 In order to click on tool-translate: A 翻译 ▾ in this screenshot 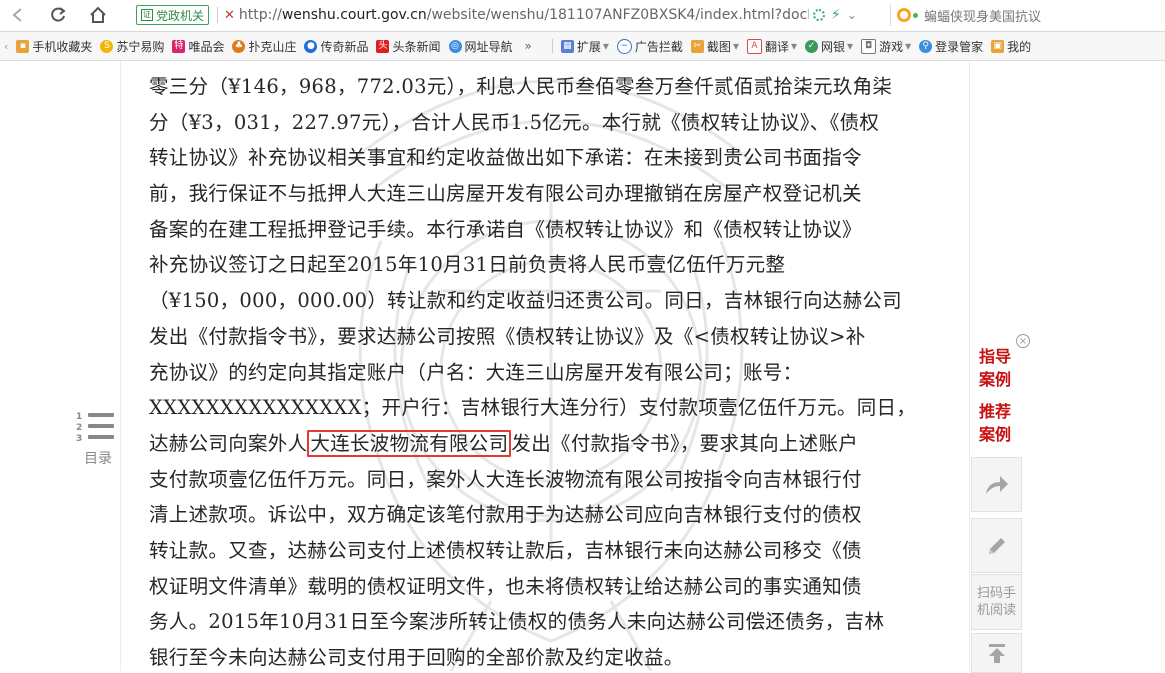, I will do `click(772, 46)`.